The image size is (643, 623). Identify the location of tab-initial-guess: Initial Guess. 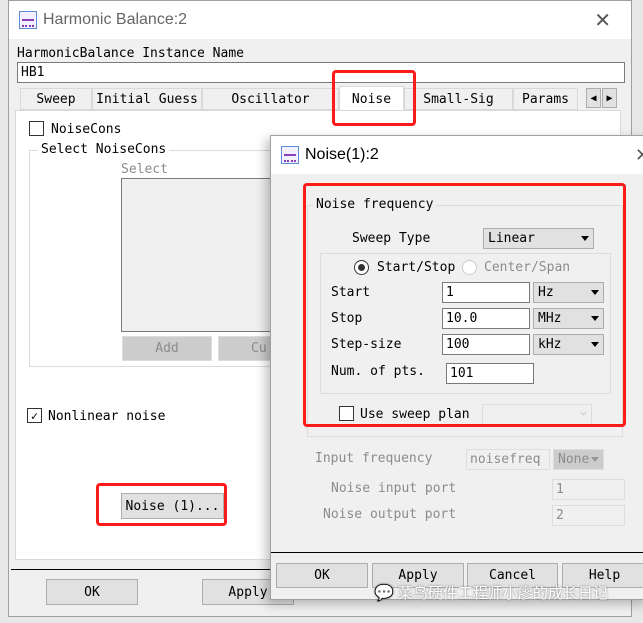
(147, 99).